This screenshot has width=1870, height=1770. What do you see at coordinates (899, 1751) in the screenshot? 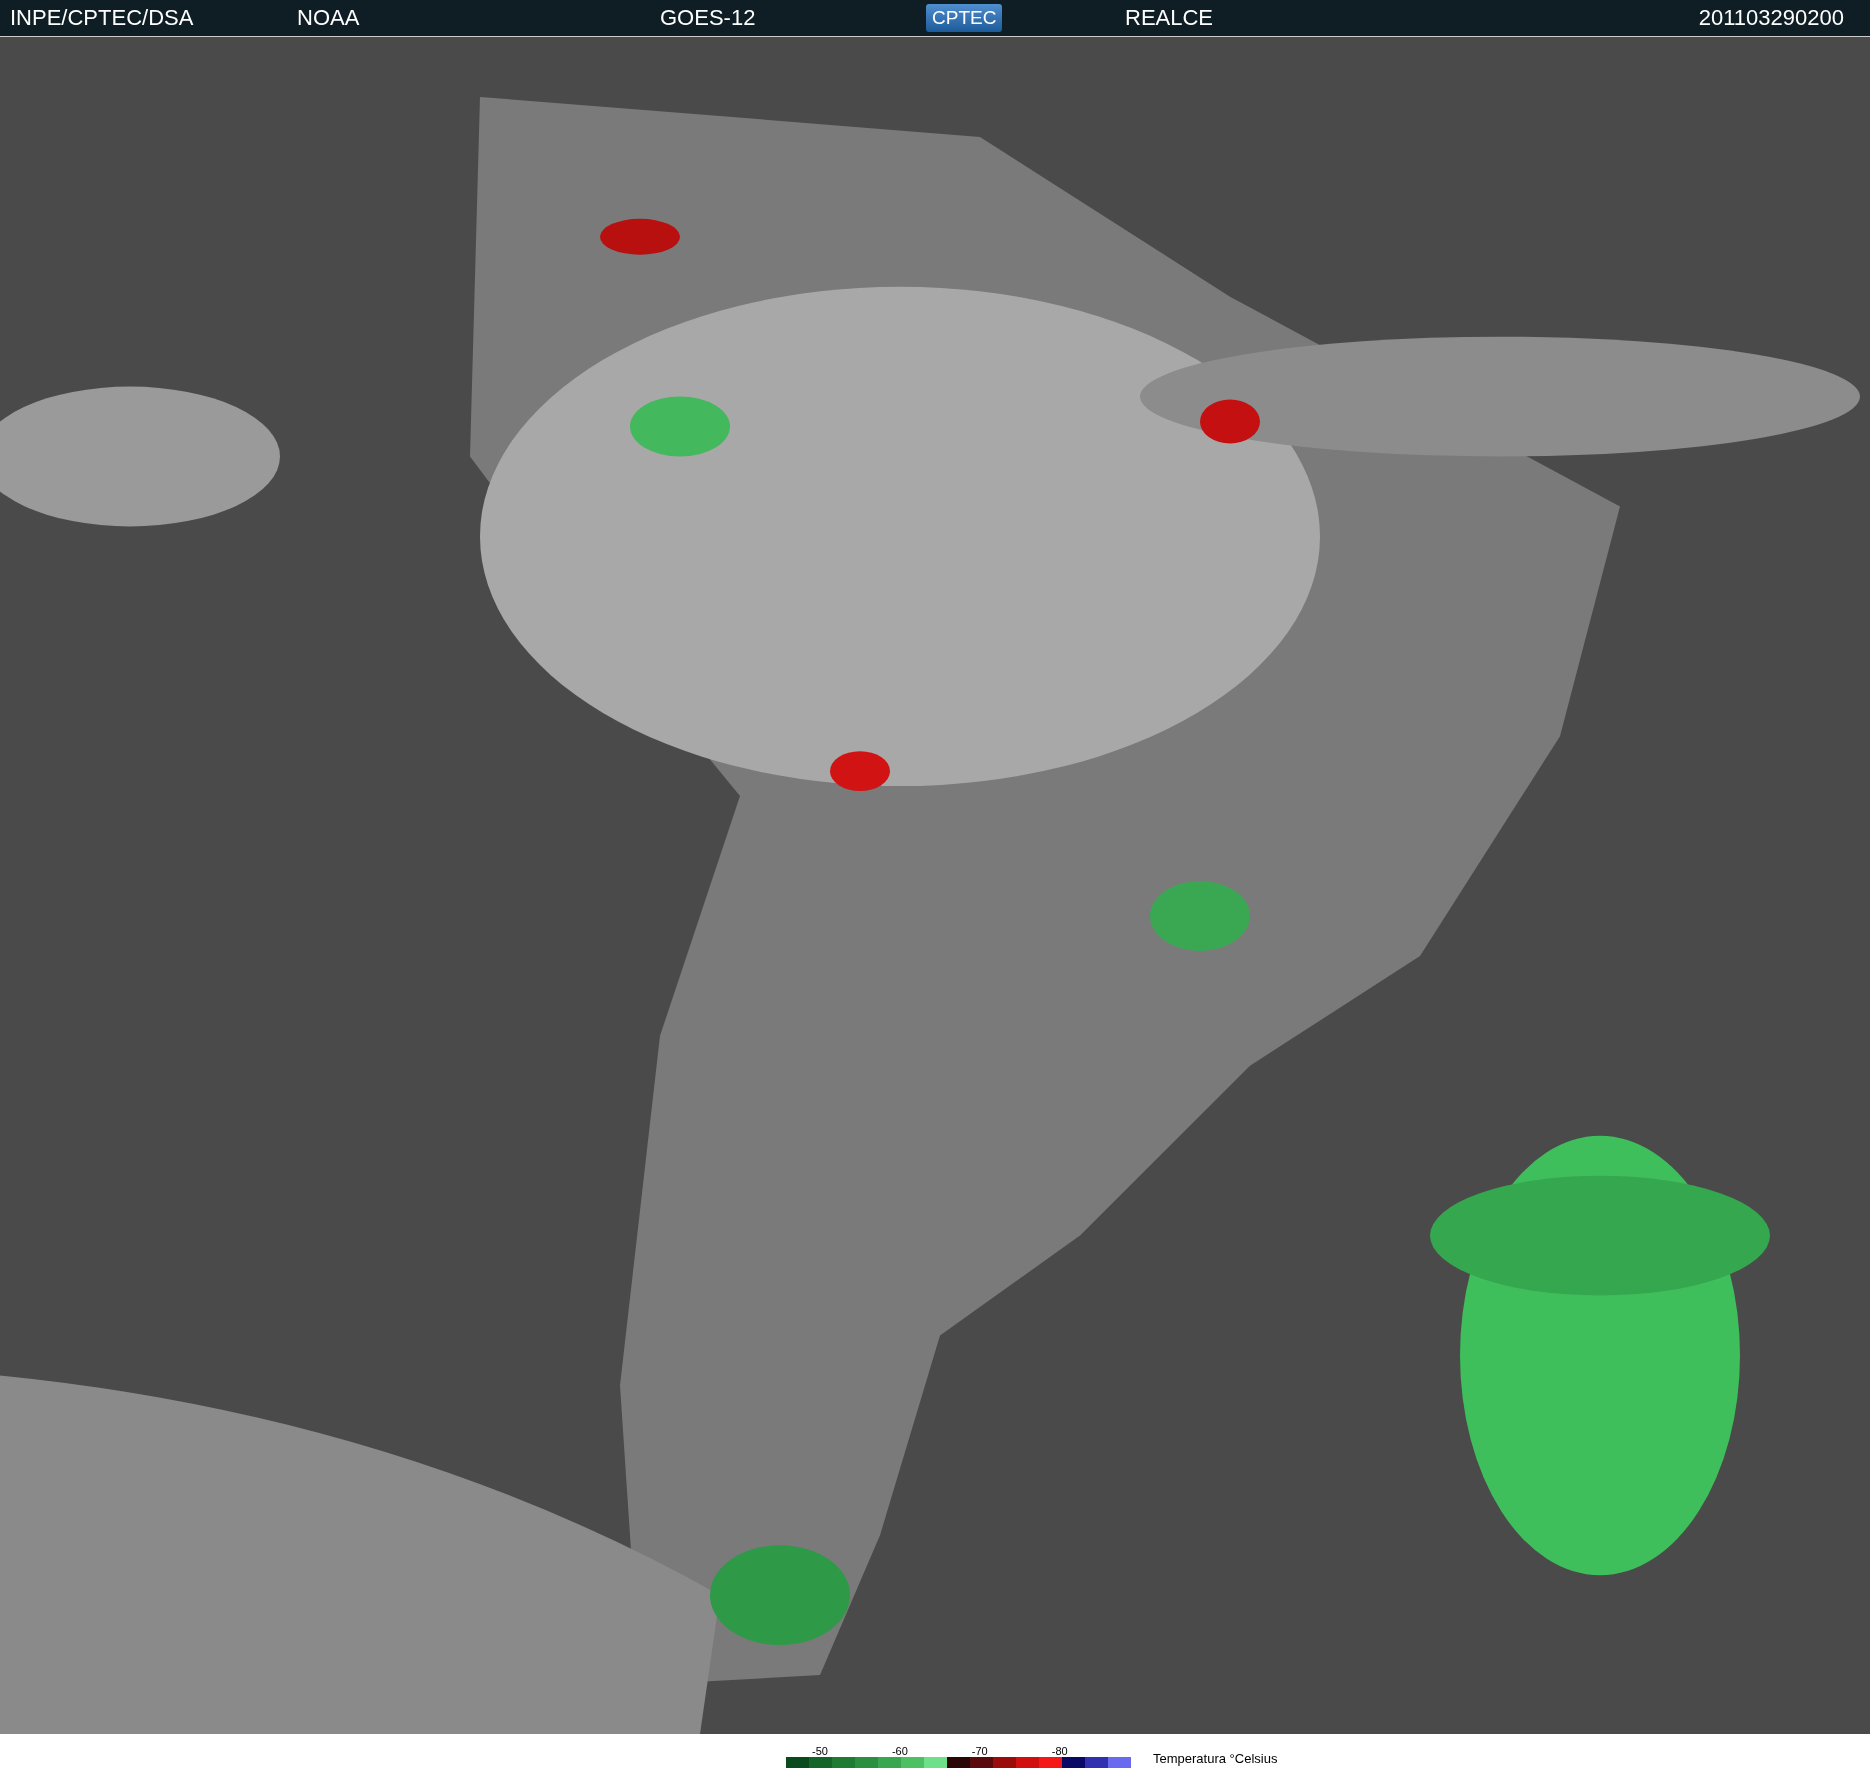
I see `scale-tick-label: -60` at bounding box center [899, 1751].